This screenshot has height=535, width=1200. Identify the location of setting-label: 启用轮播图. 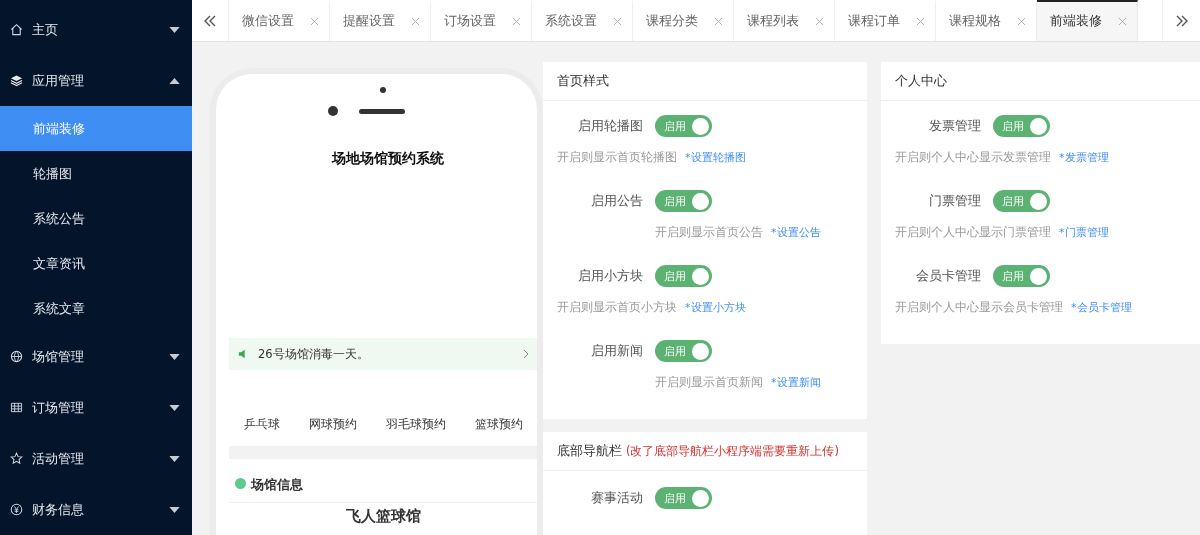
(610, 126).